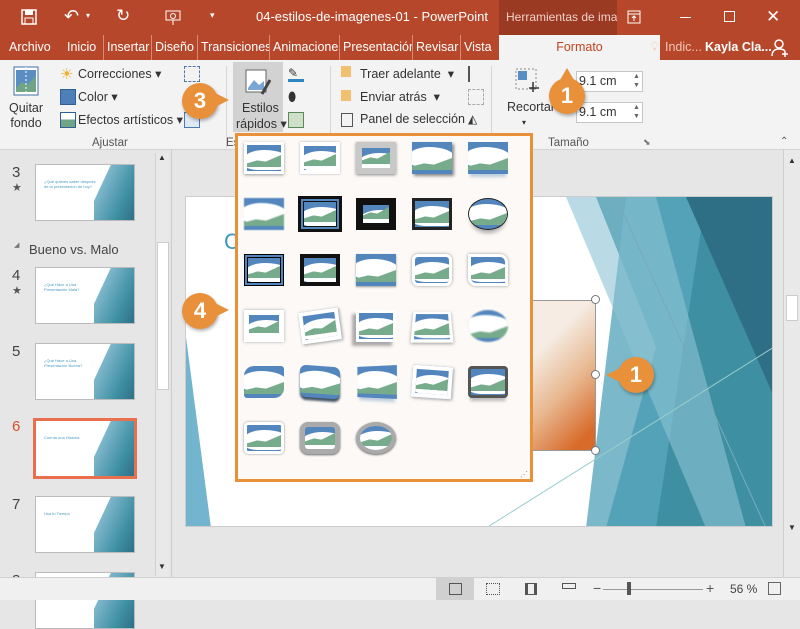  I want to click on quick-style-perspective-reflection, so click(376, 382).